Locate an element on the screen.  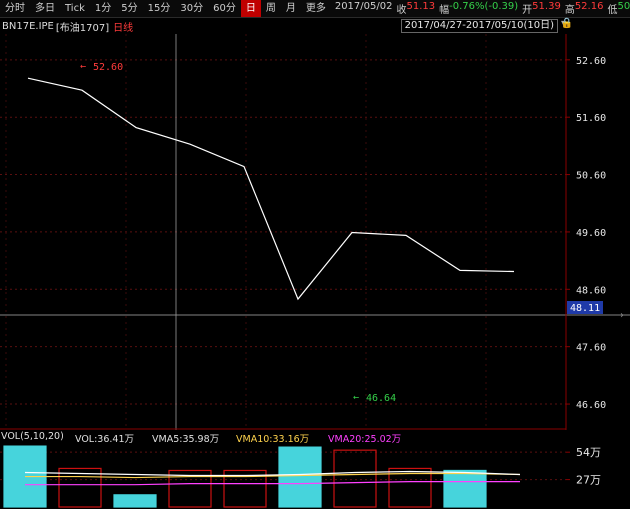
max-arrow: ← is located at coordinates (83, 66).